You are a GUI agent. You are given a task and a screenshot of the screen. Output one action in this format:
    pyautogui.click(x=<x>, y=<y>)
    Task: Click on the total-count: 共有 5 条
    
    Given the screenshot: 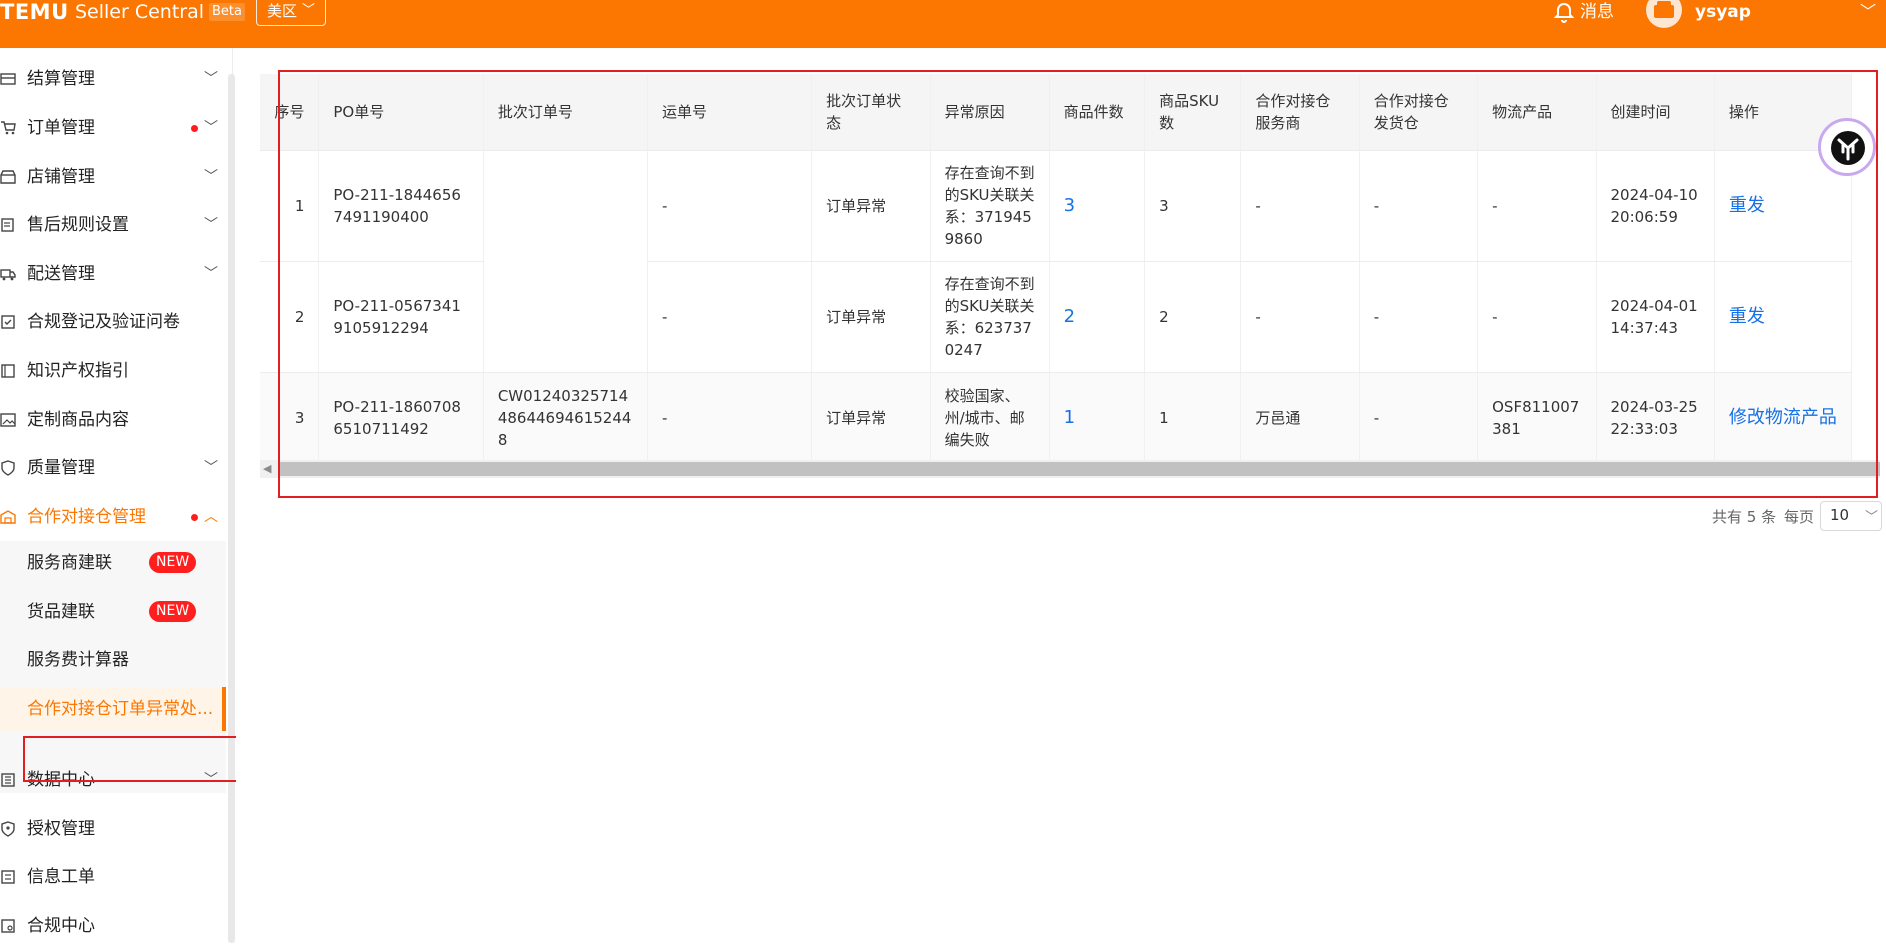 What is the action you would take?
    pyautogui.click(x=1744, y=517)
    